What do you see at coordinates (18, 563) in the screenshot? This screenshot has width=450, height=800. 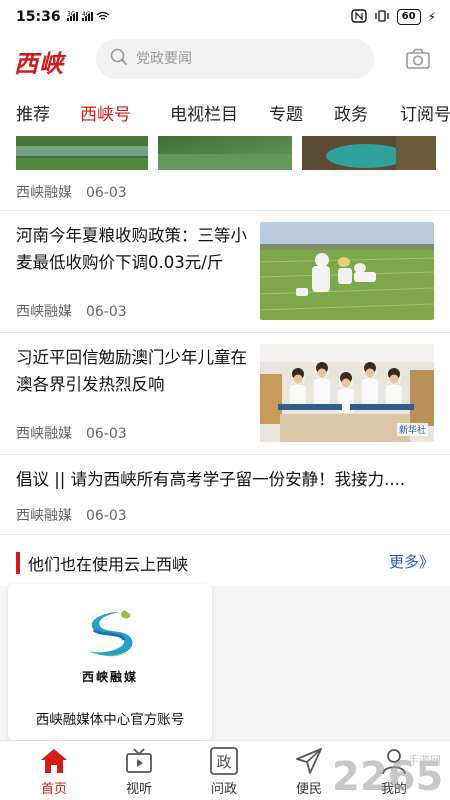 I see `section-accent-bar` at bounding box center [18, 563].